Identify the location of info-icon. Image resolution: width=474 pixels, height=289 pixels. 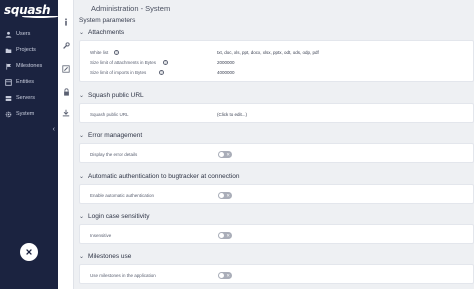
(66, 22).